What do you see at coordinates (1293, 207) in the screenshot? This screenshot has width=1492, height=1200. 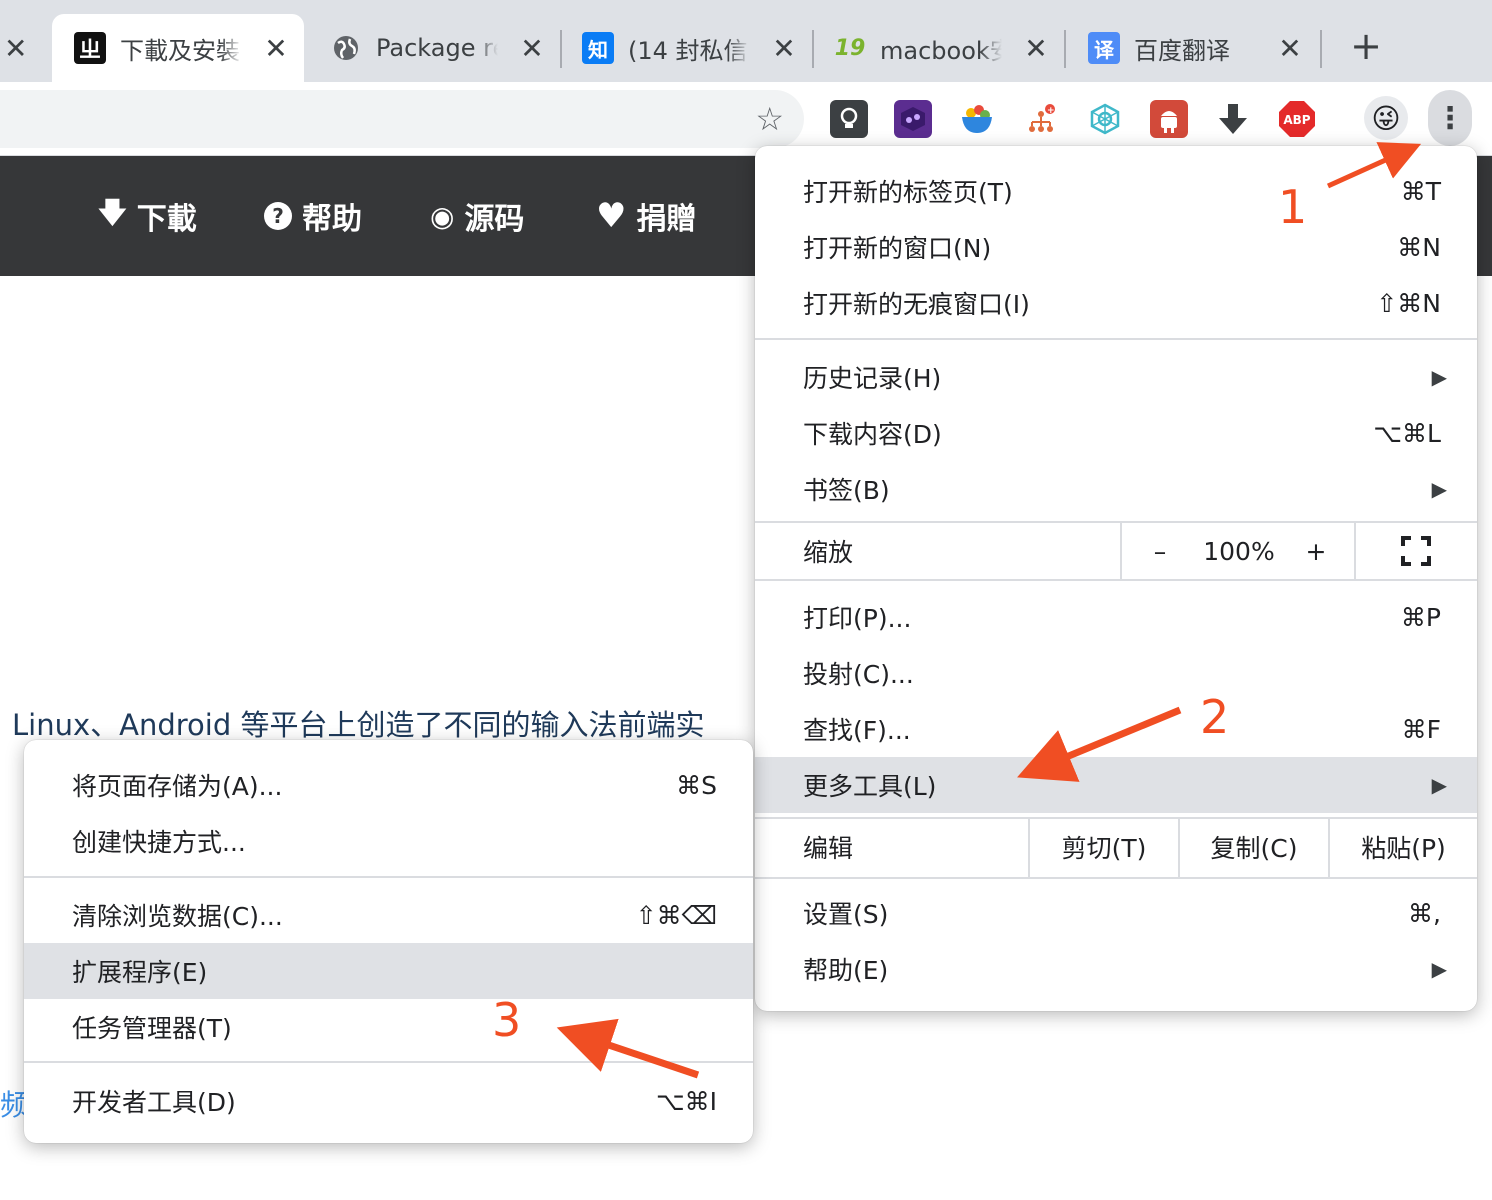 I see `annotation-number-1: 1` at bounding box center [1293, 207].